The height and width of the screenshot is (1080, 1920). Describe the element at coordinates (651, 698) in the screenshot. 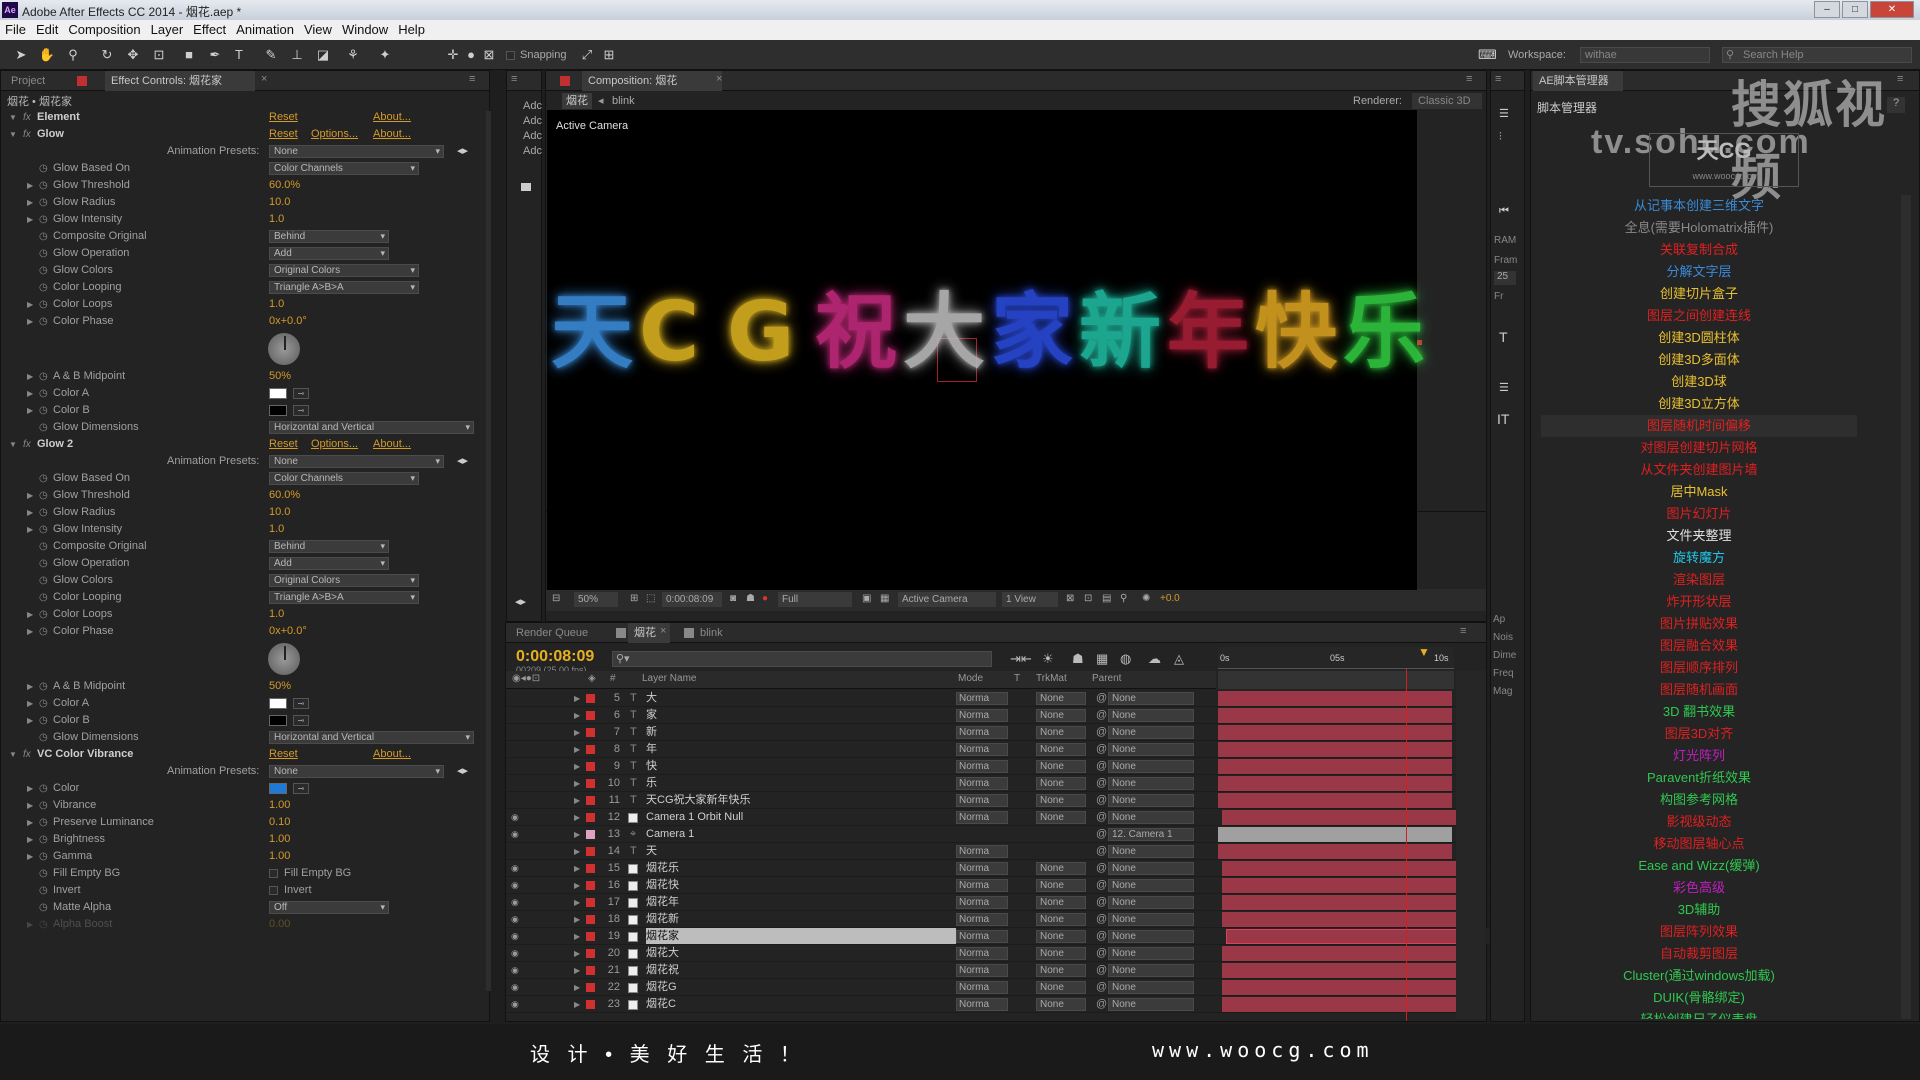

I see `layer-name: 大` at that location.